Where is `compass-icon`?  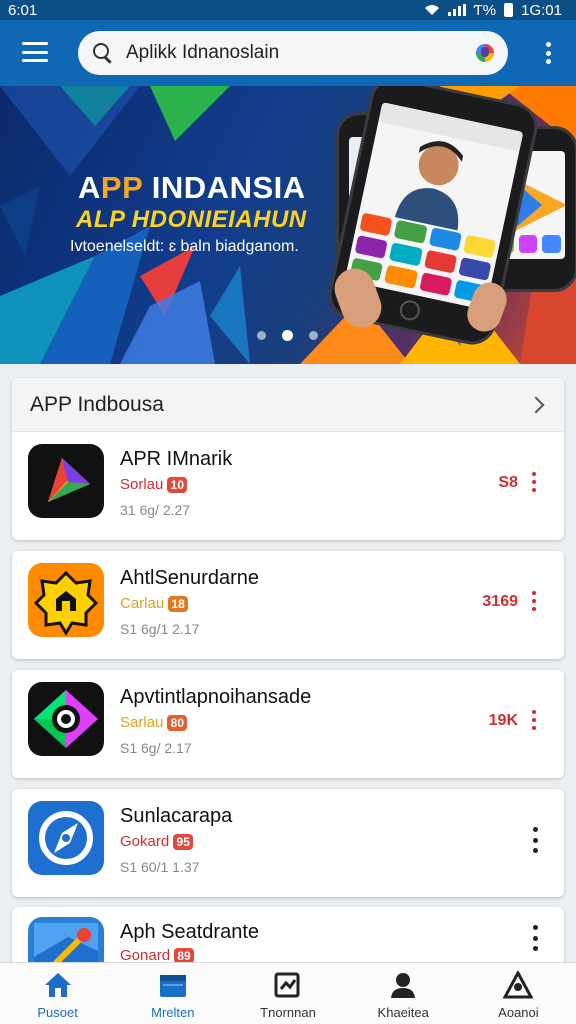 compass-icon is located at coordinates (66, 838).